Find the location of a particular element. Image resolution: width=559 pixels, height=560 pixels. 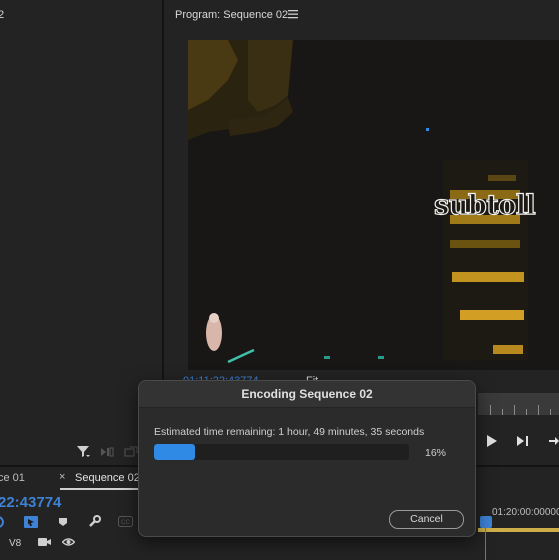

go-to-out-icon is located at coordinates (553, 441).